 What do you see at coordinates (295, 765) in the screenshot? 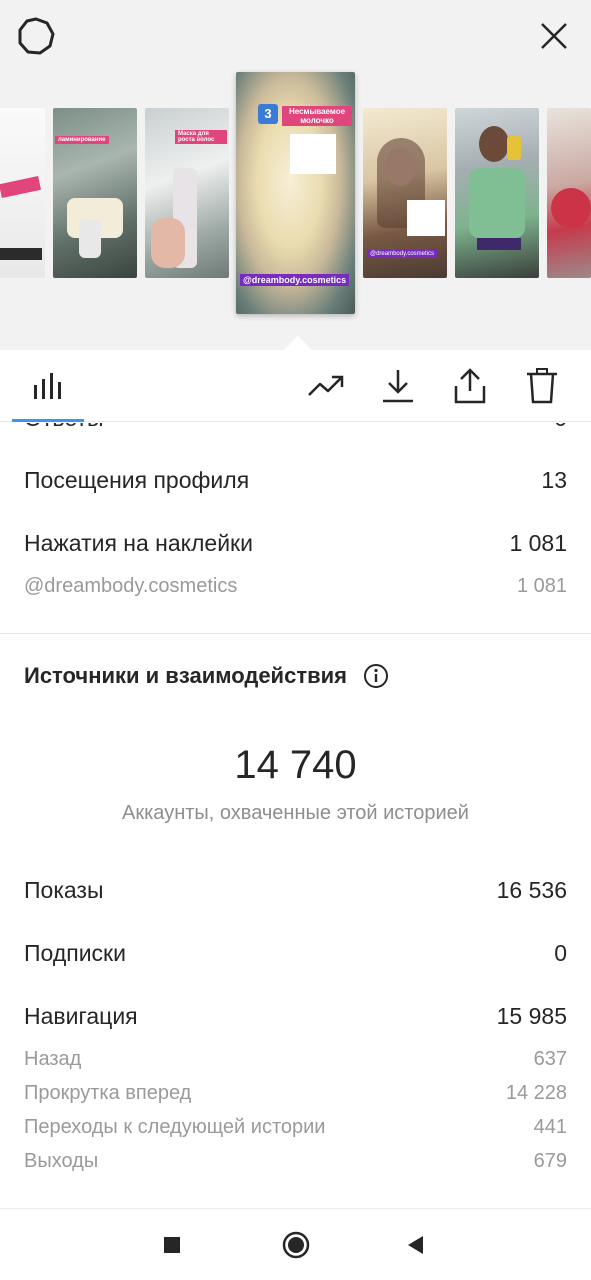
I see `reach-value: 14 740` at bounding box center [295, 765].